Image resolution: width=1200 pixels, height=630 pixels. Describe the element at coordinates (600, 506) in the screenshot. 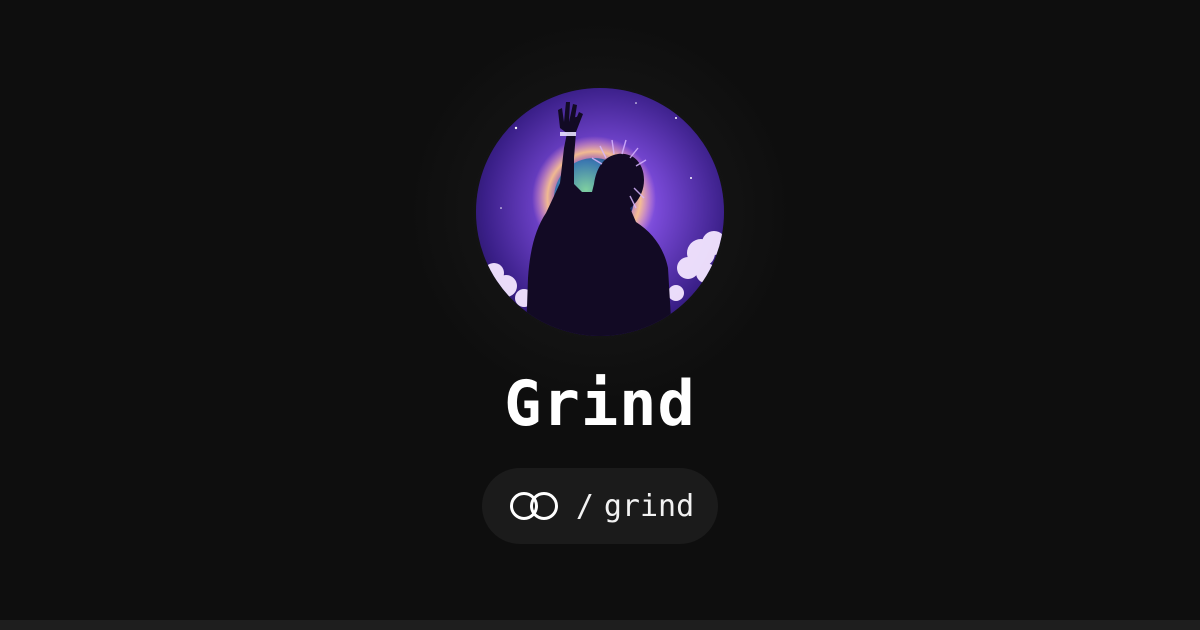

I see `profile-handle-link: / grind` at that location.